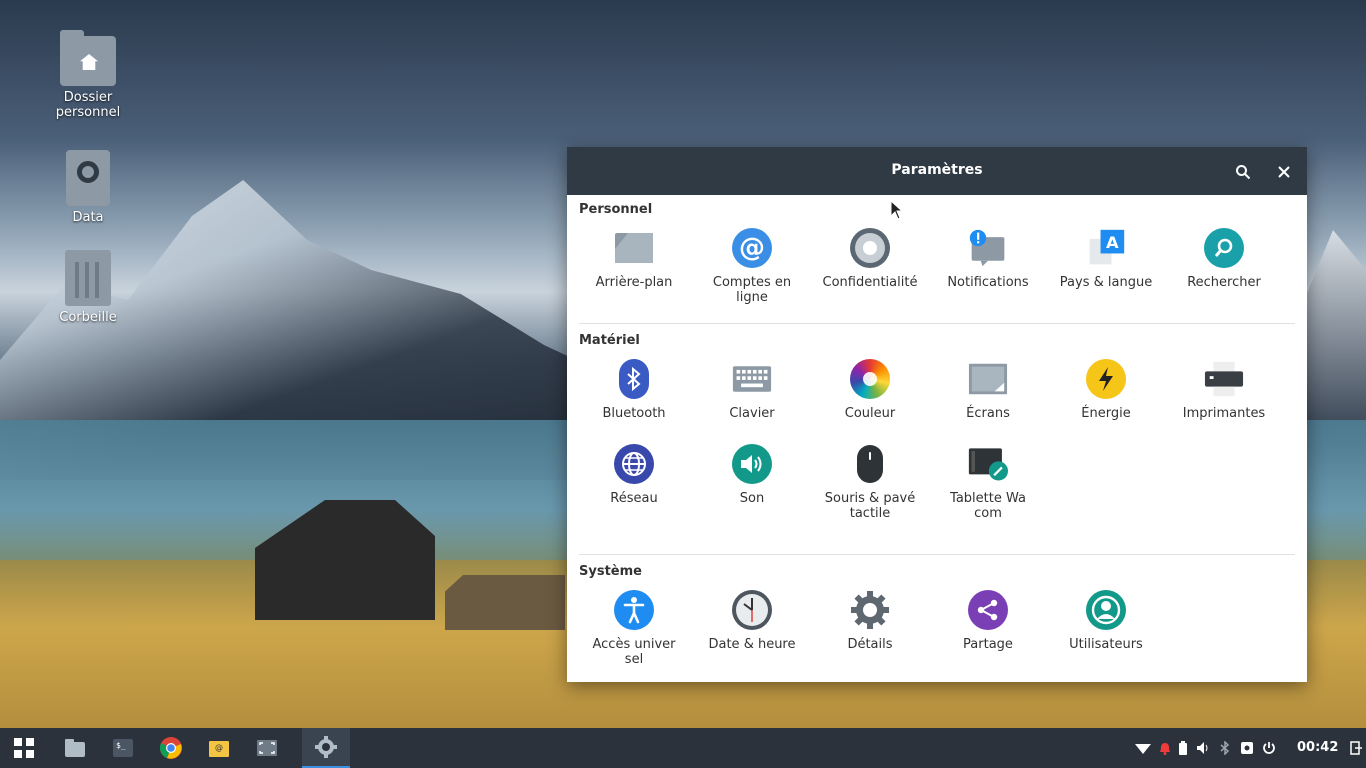 This screenshot has height=768, width=1366. Describe the element at coordinates (1203, 748) in the screenshot. I see `volume-tray` at that location.